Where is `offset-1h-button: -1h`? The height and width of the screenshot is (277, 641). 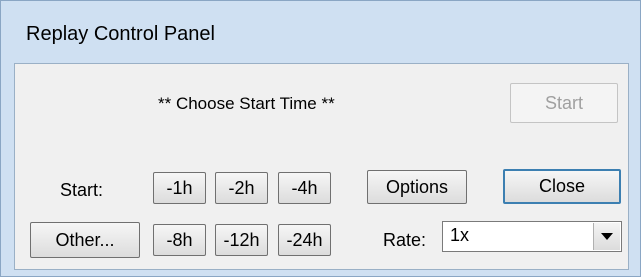
offset-1h-button: -1h is located at coordinates (179, 188).